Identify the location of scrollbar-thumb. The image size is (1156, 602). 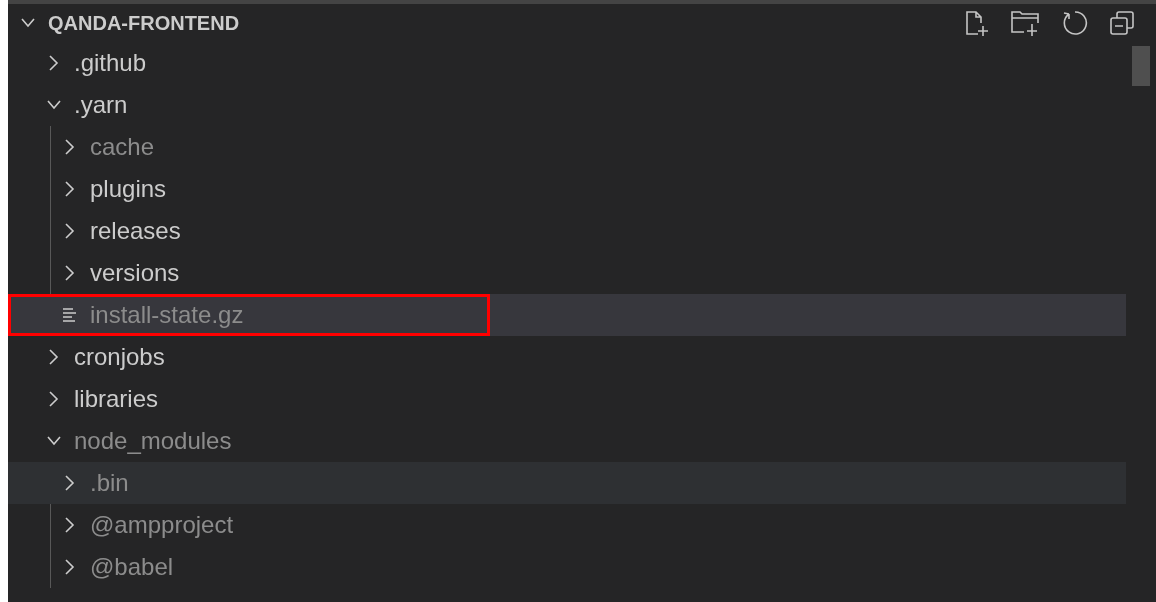
(1141, 66).